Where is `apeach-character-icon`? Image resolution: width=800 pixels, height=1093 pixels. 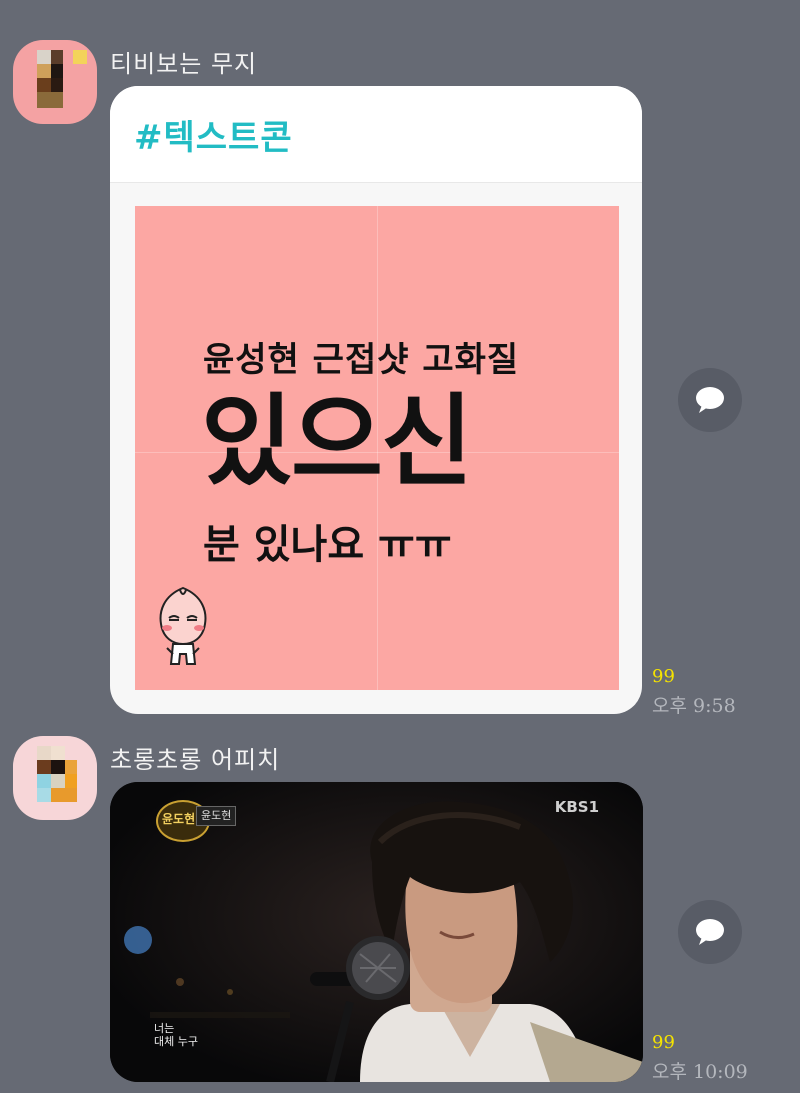
apeach-character-icon is located at coordinates (183, 625).